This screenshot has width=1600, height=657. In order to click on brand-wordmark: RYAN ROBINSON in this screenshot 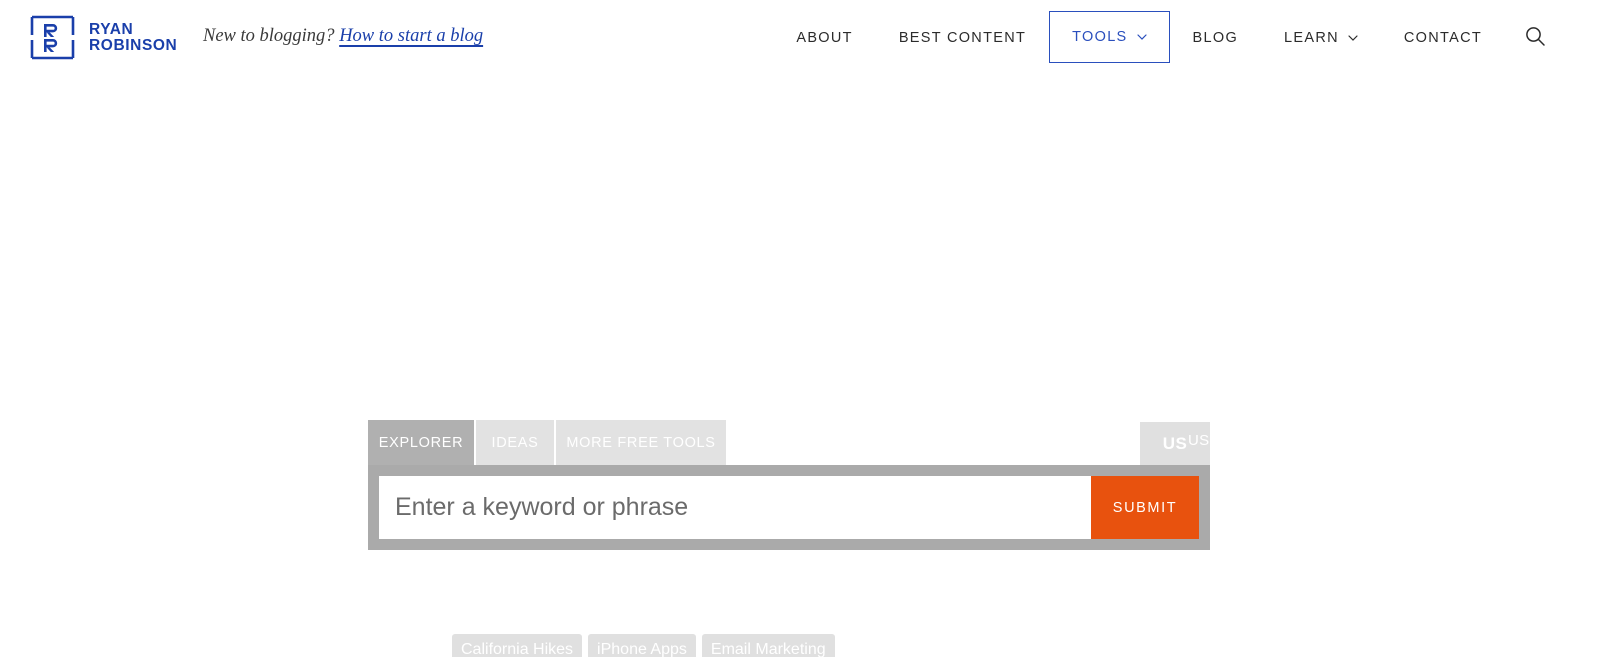, I will do `click(133, 37)`.